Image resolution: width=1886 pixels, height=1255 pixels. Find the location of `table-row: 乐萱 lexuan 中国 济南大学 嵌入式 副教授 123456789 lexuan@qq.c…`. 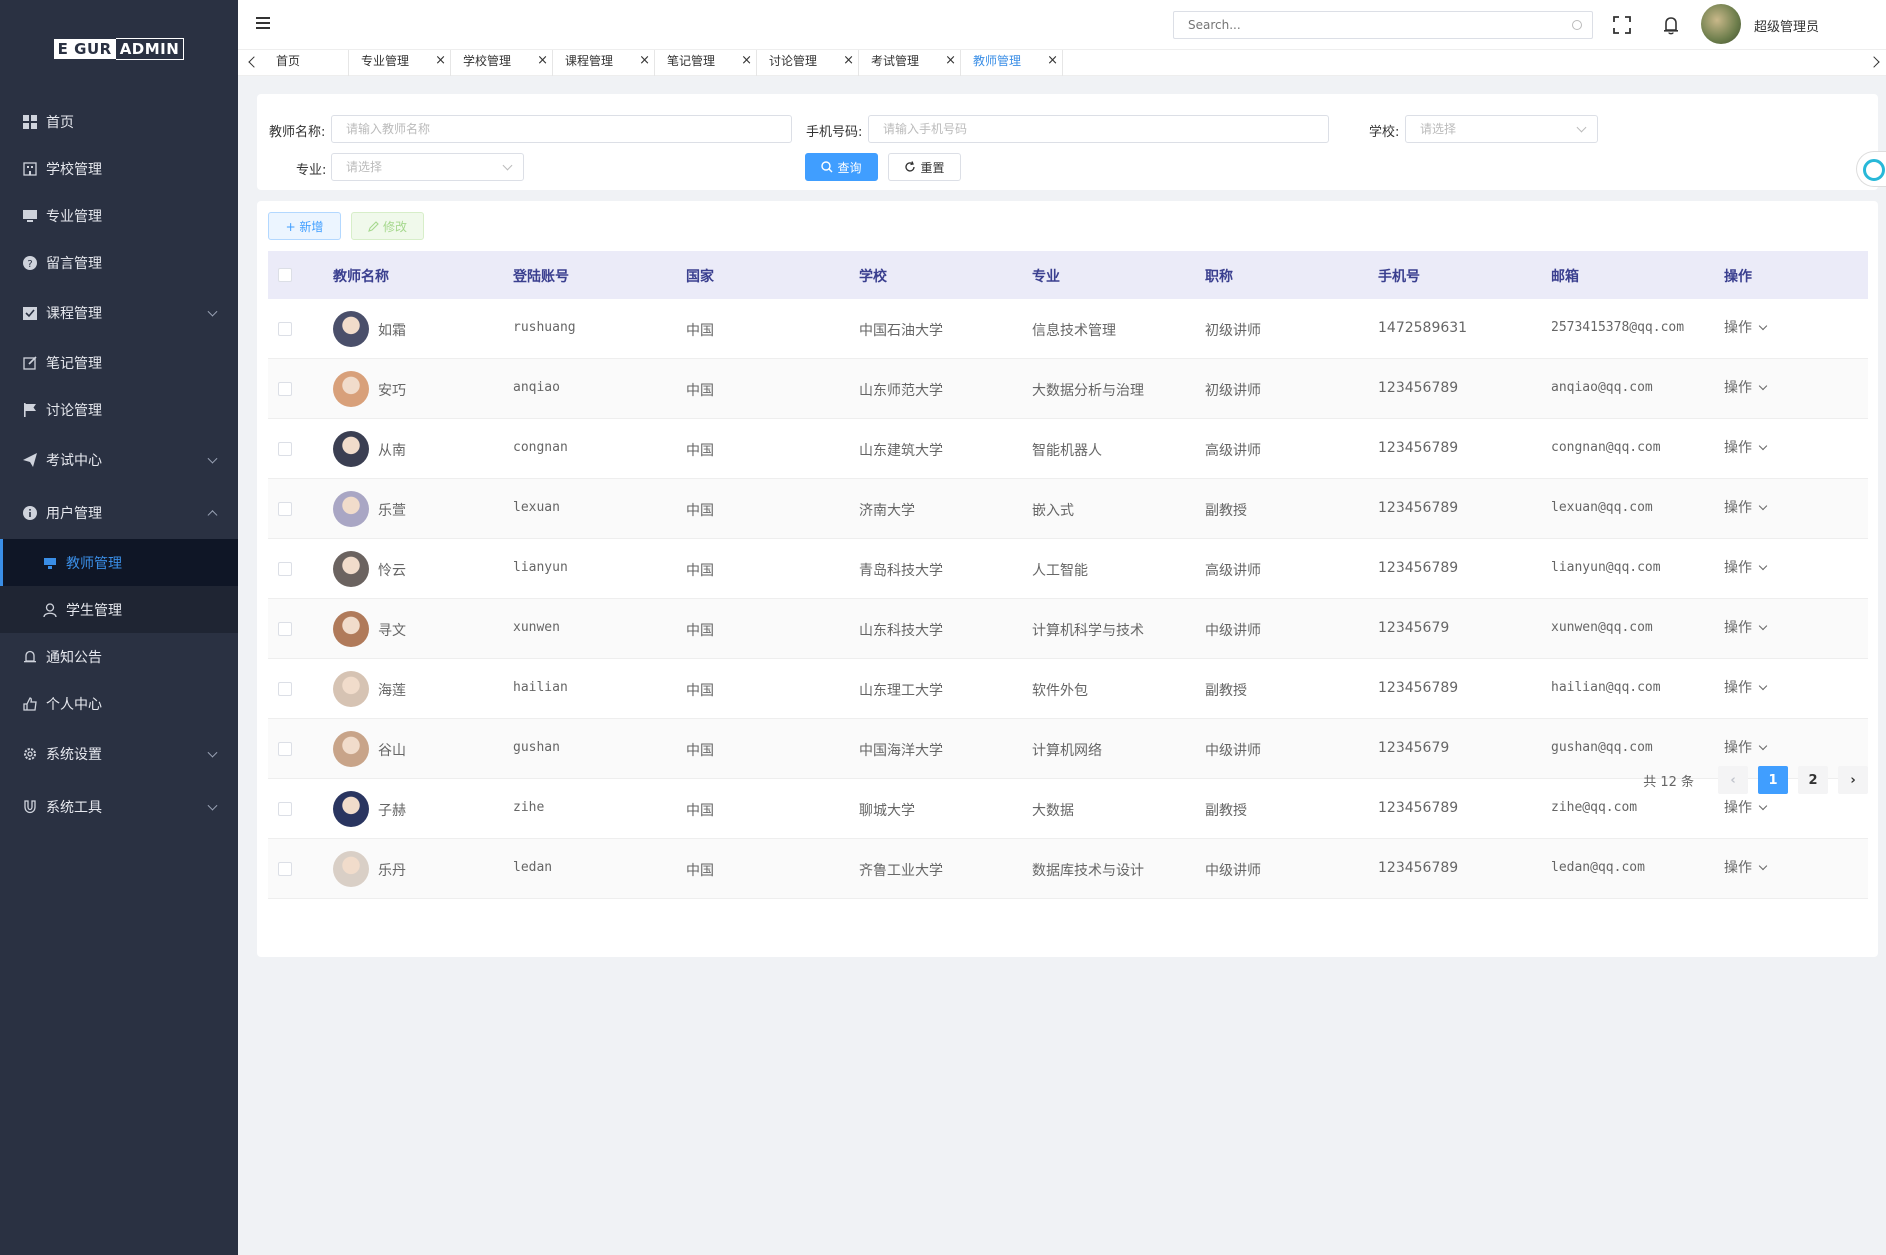

table-row: 乐萱 lexuan 中国 济南大学 嵌入式 副教授 123456789 lexuan@qq.c… is located at coordinates (1068, 509).